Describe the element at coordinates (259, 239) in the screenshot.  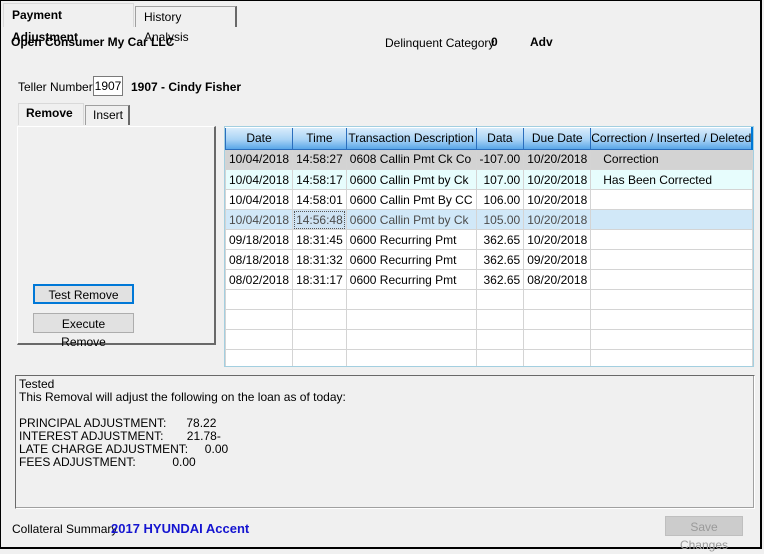
I see `cell-date: 09/18/2018` at that location.